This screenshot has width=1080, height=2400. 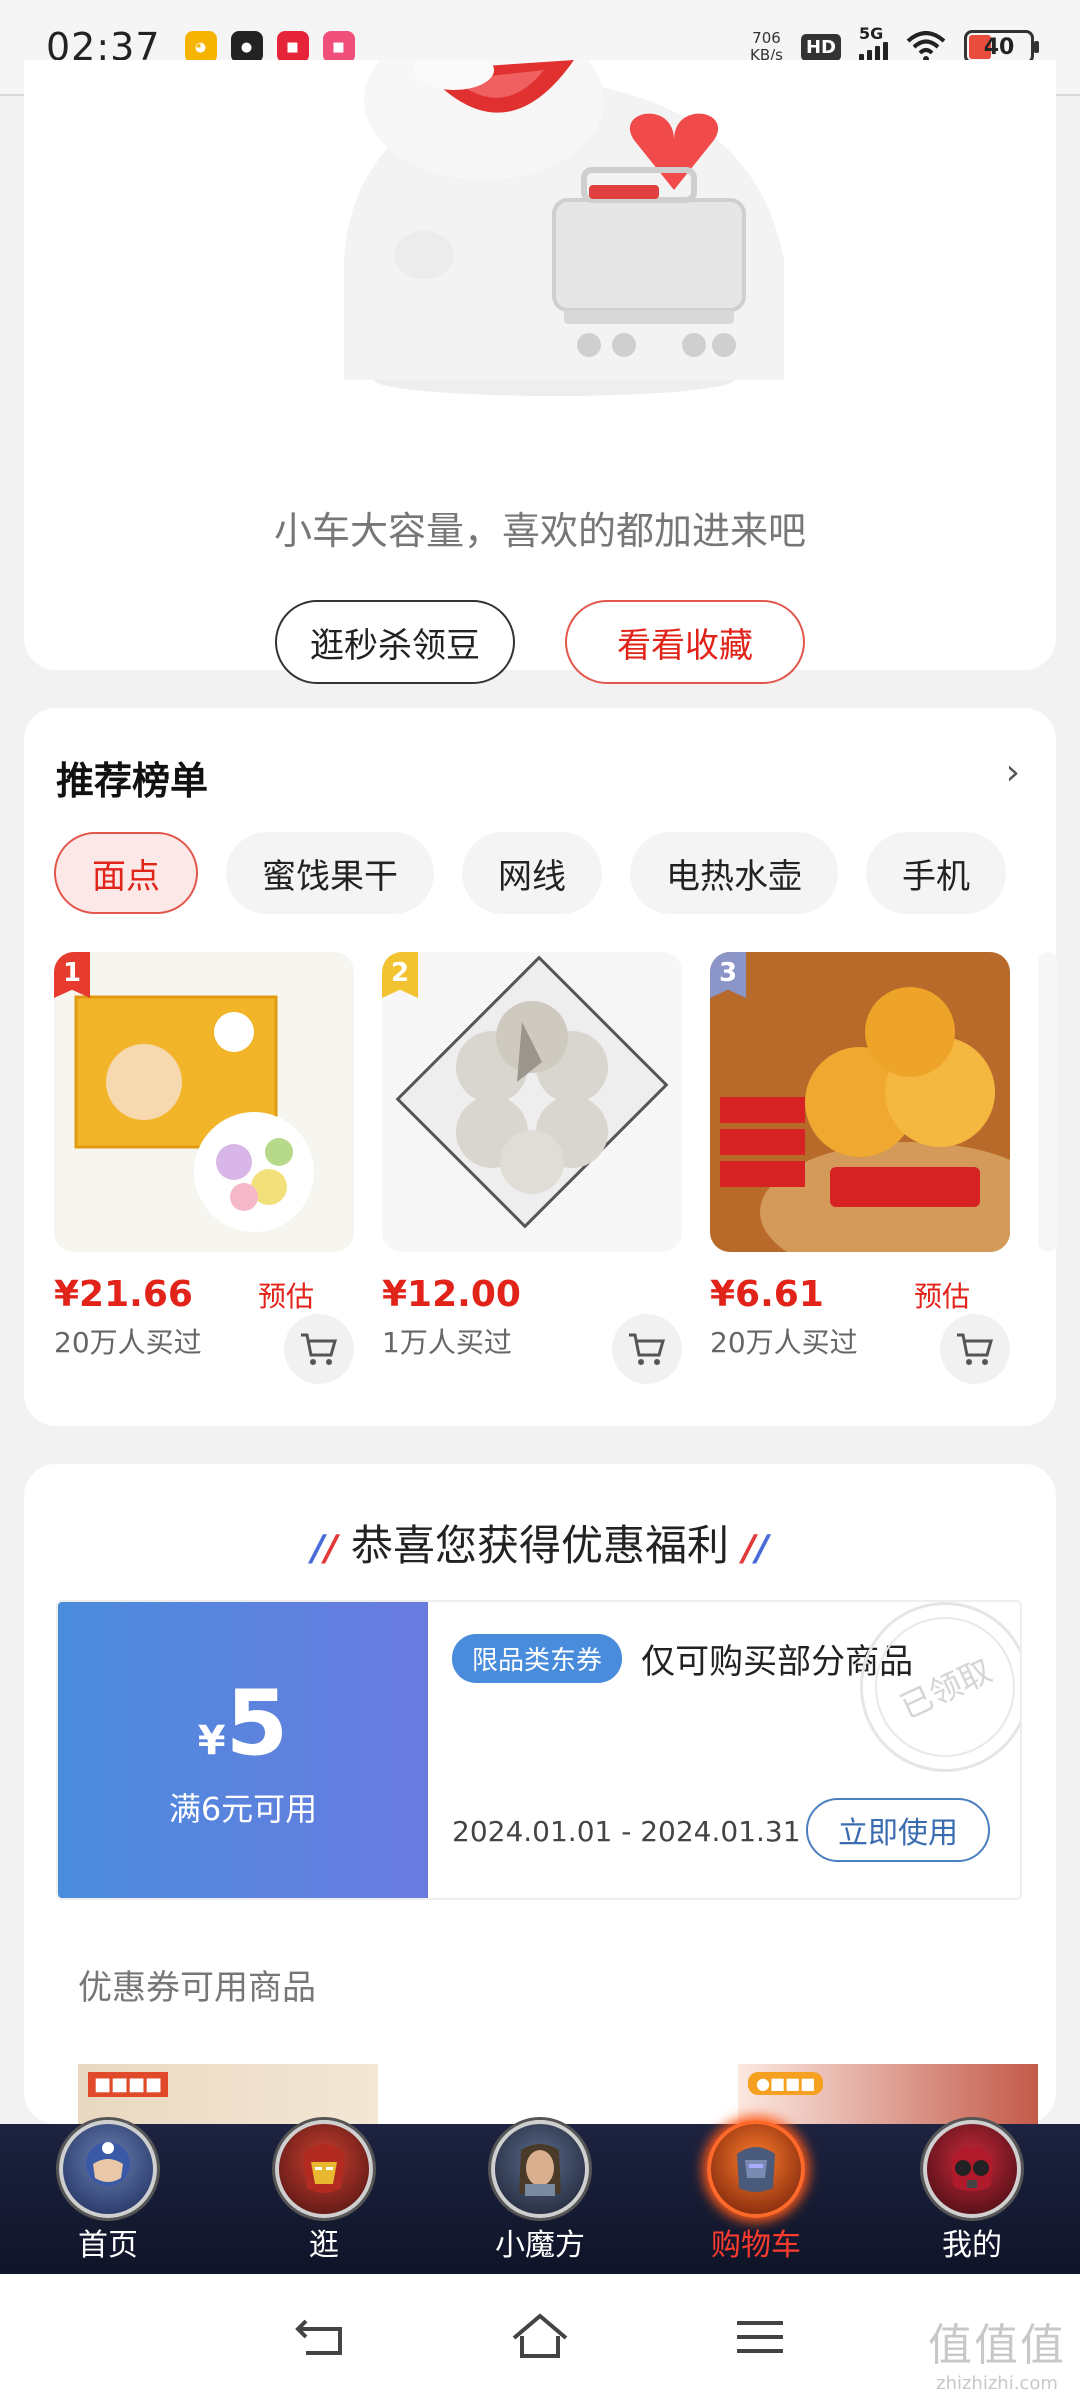 What do you see at coordinates (257, 1723) in the screenshot?
I see `coupon-amount: 5` at bounding box center [257, 1723].